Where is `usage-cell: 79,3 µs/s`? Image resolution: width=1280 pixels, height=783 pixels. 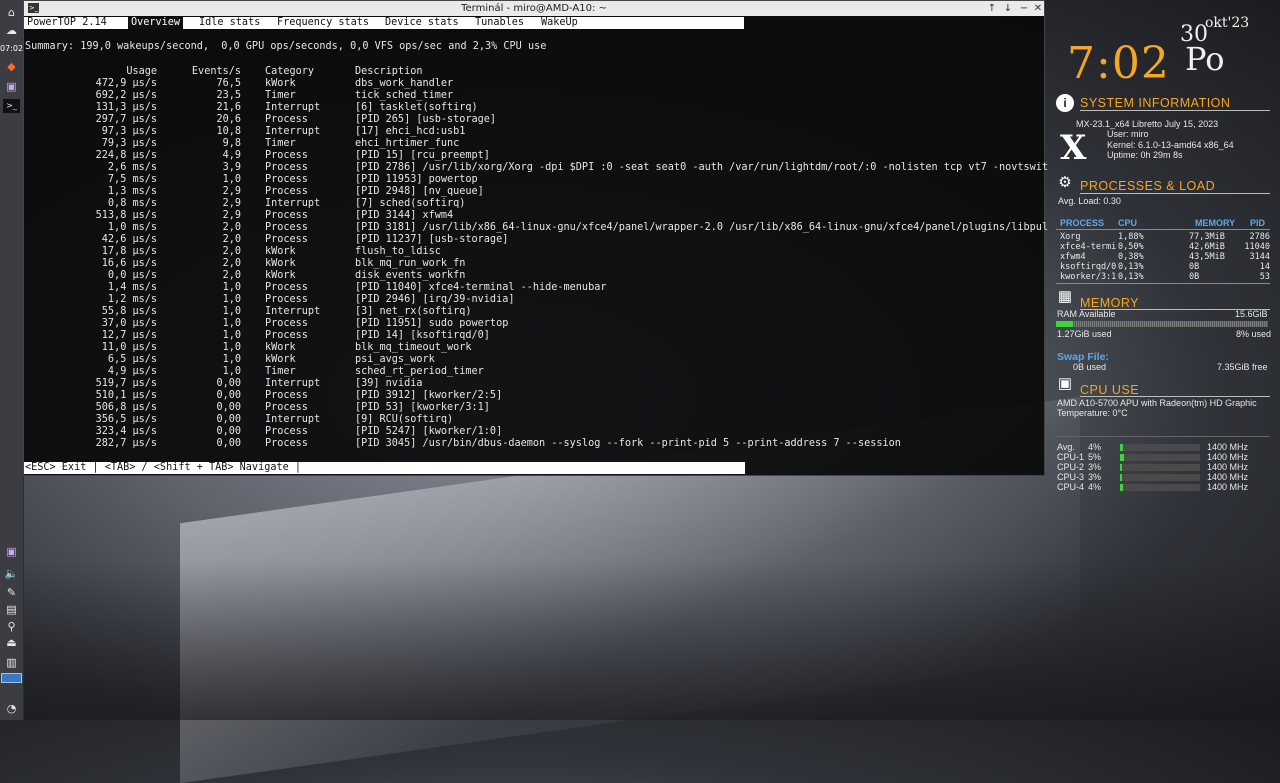
usage-cell: 79,3 µs/s is located at coordinates (129, 143).